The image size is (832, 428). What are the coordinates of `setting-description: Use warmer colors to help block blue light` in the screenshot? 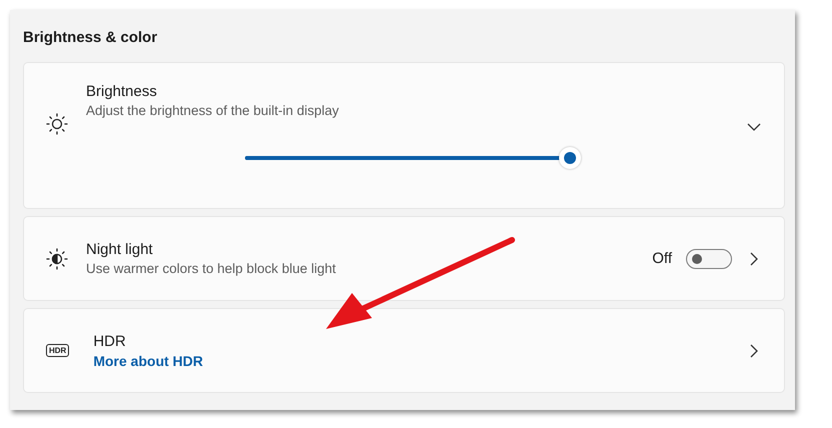 It's located at (211, 268).